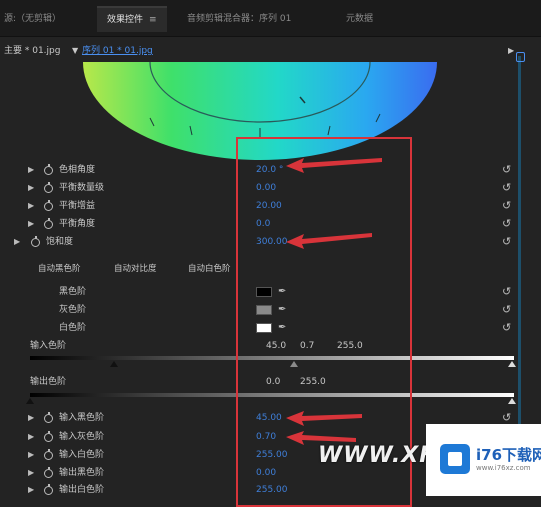  What do you see at coordinates (114, 364) in the screenshot?
I see `input-black-slider-handle` at bounding box center [114, 364].